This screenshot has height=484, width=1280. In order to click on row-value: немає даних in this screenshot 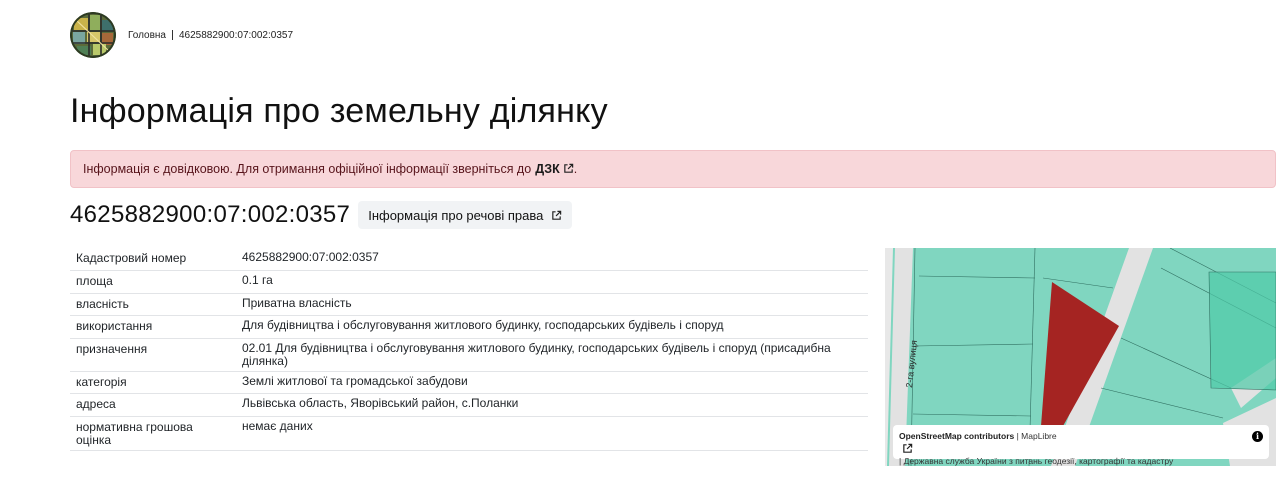, I will do `click(552, 433)`.